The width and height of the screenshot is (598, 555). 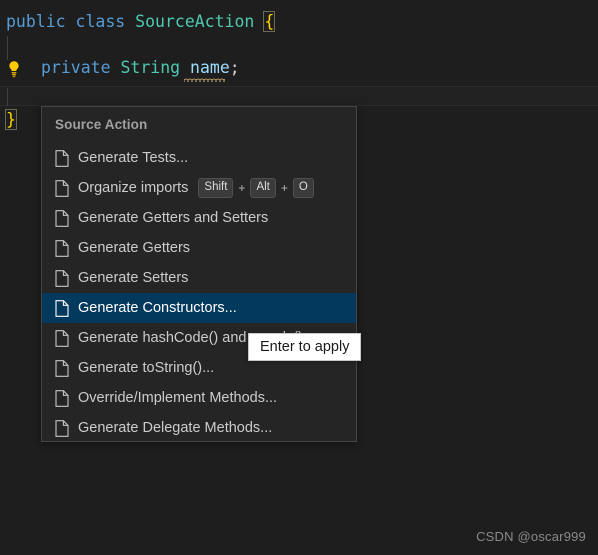 What do you see at coordinates (531, 536) in the screenshot?
I see `watermark: CSDN @oscar999` at bounding box center [531, 536].